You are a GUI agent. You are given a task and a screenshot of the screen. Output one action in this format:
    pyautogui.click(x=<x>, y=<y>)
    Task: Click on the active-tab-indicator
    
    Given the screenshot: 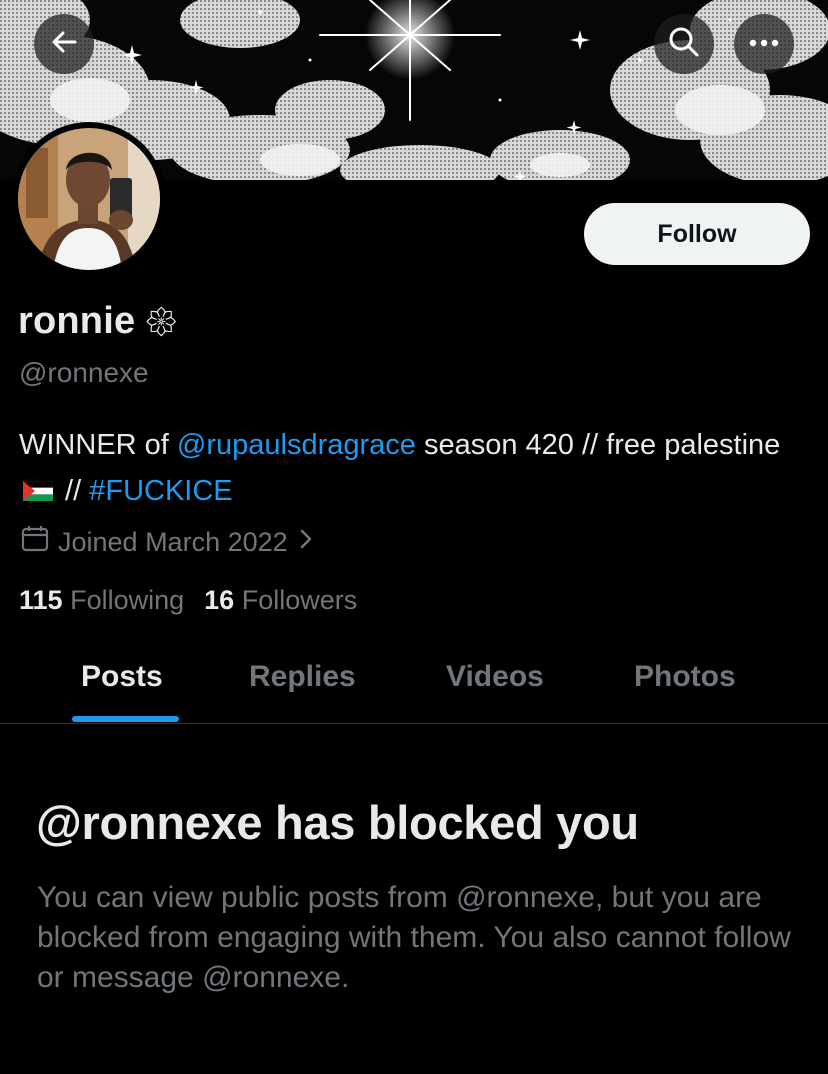 What is the action you would take?
    pyautogui.click(x=125, y=719)
    